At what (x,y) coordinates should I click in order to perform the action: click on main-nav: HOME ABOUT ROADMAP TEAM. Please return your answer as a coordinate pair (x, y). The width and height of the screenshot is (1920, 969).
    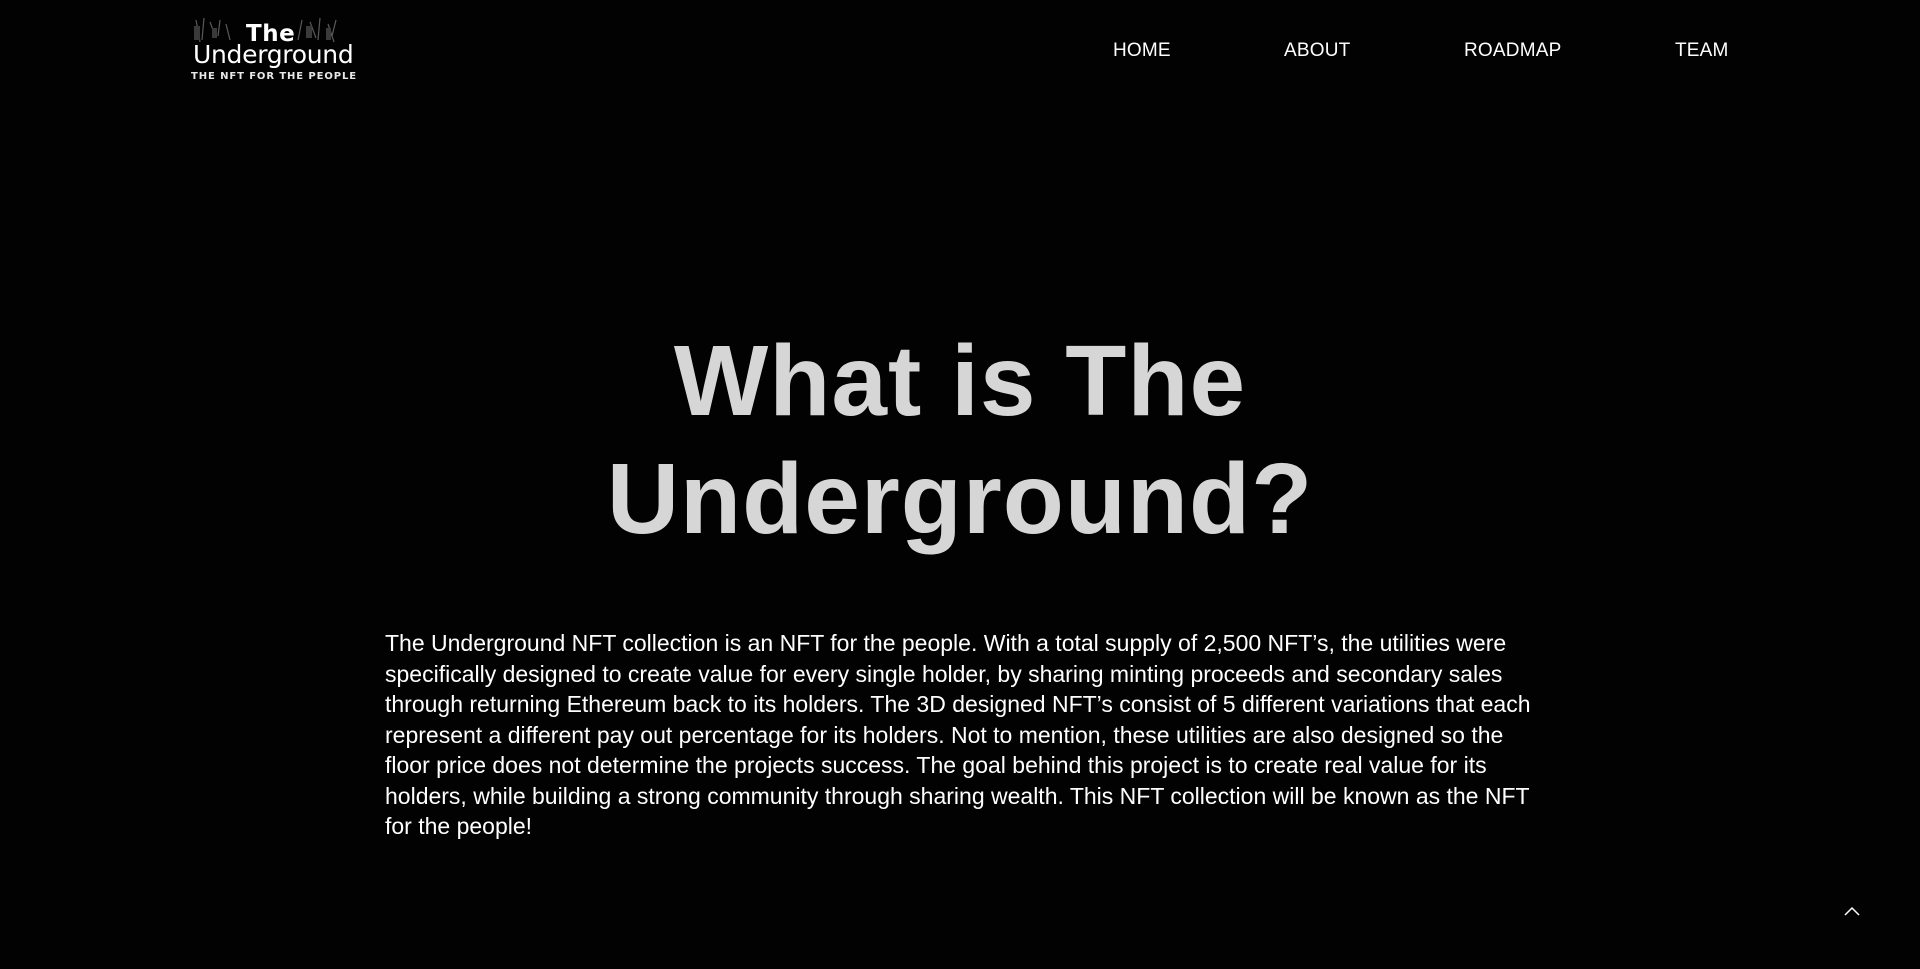
    Looking at the image, I should click on (960, 52).